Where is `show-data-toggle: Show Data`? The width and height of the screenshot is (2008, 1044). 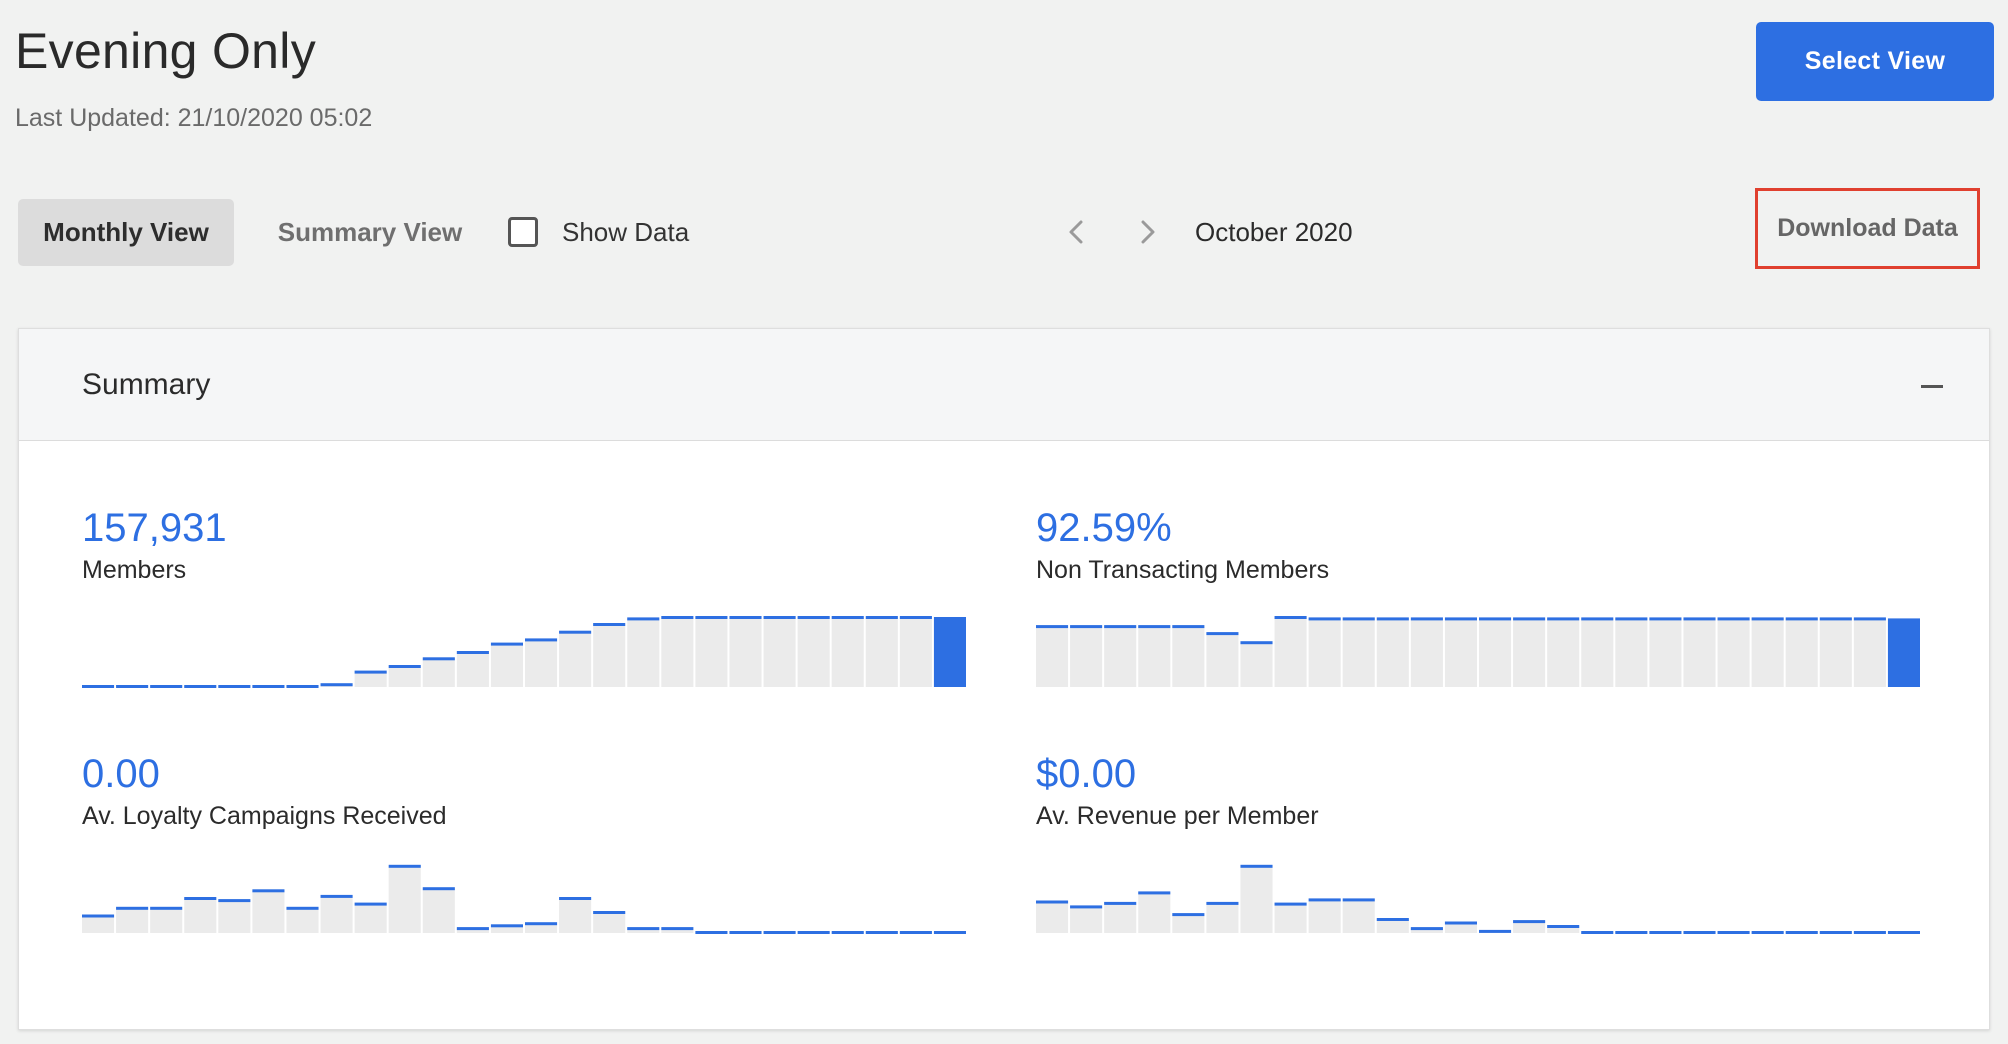 show-data-toggle: Show Data is located at coordinates (598, 232).